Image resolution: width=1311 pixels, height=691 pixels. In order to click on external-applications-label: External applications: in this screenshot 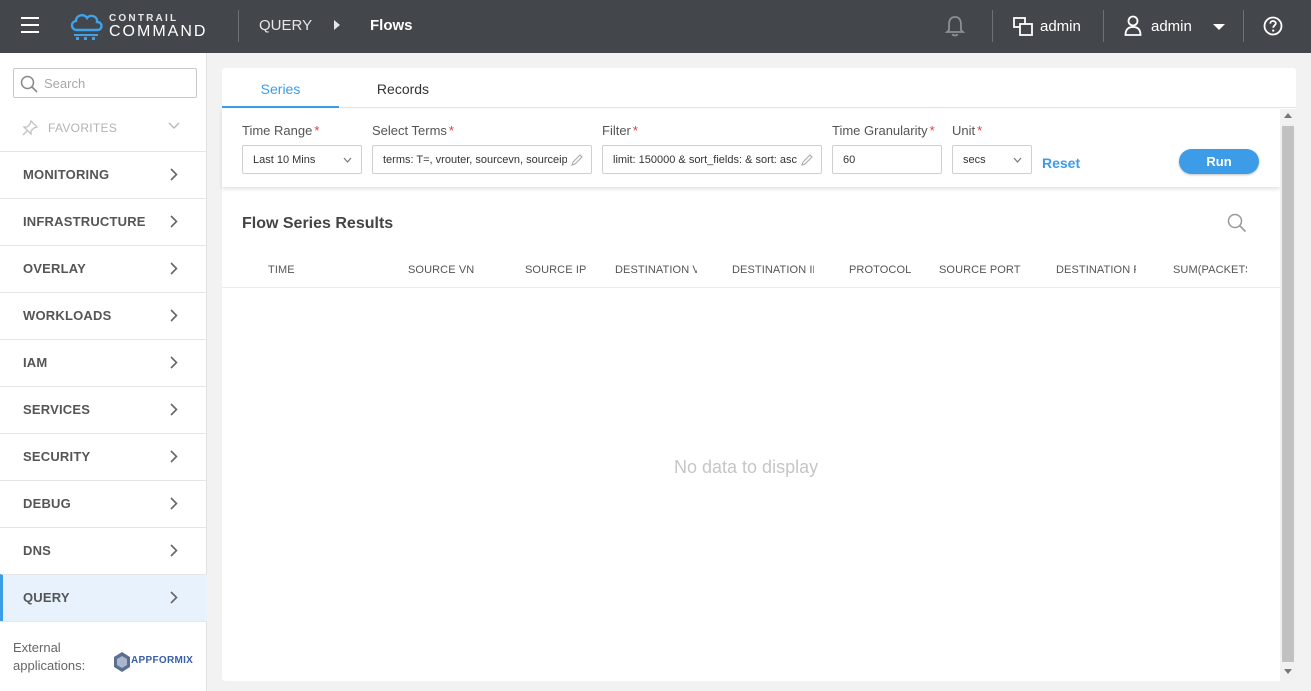, I will do `click(49, 656)`.